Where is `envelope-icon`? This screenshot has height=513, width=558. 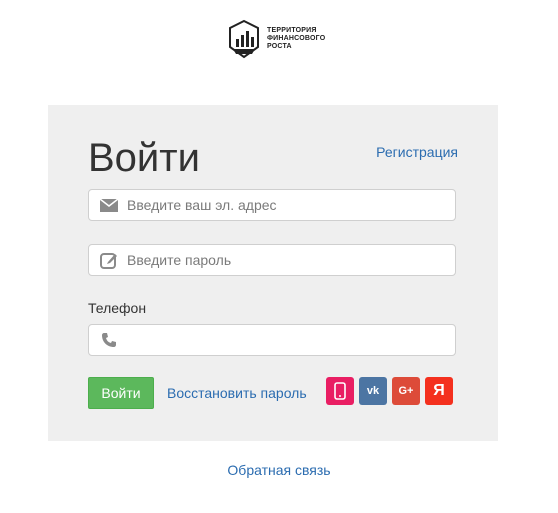 envelope-icon is located at coordinates (109, 205).